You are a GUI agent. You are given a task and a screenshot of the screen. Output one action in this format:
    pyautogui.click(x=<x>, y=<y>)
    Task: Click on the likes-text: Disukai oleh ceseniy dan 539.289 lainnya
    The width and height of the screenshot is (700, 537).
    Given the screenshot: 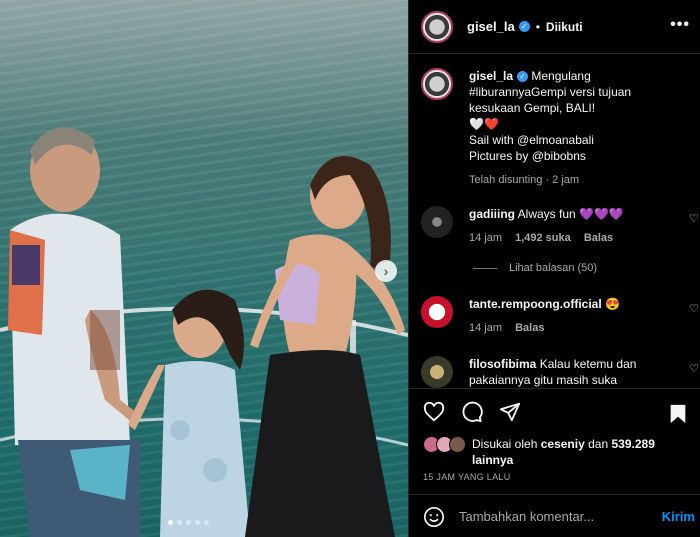 What is the action you would take?
    pyautogui.click(x=586, y=452)
    